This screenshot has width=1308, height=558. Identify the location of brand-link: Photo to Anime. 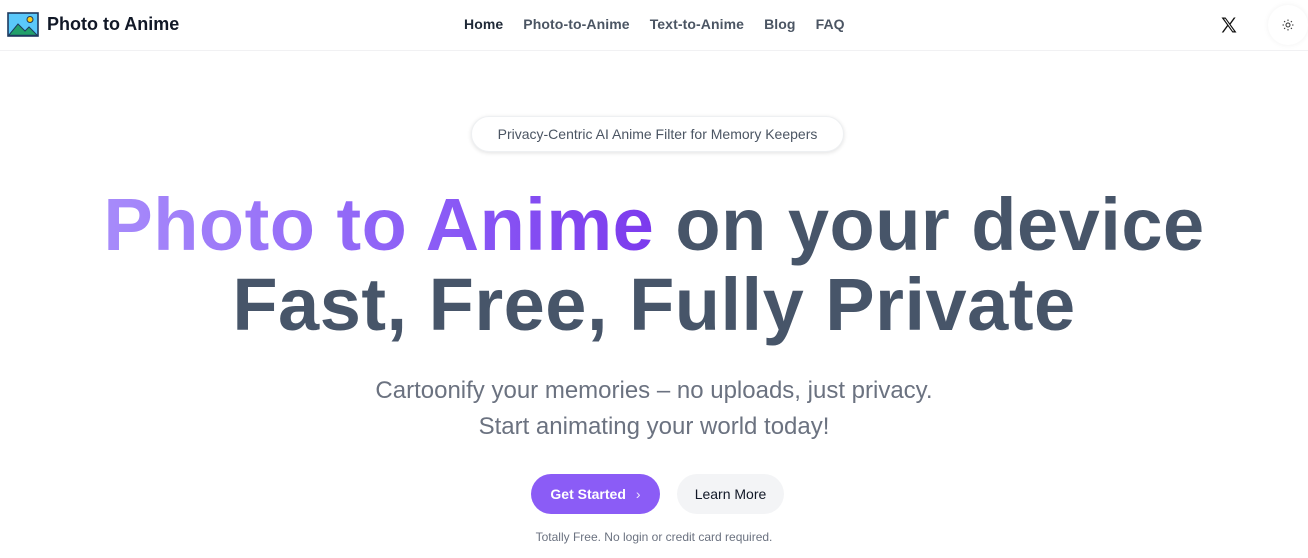
(93, 24).